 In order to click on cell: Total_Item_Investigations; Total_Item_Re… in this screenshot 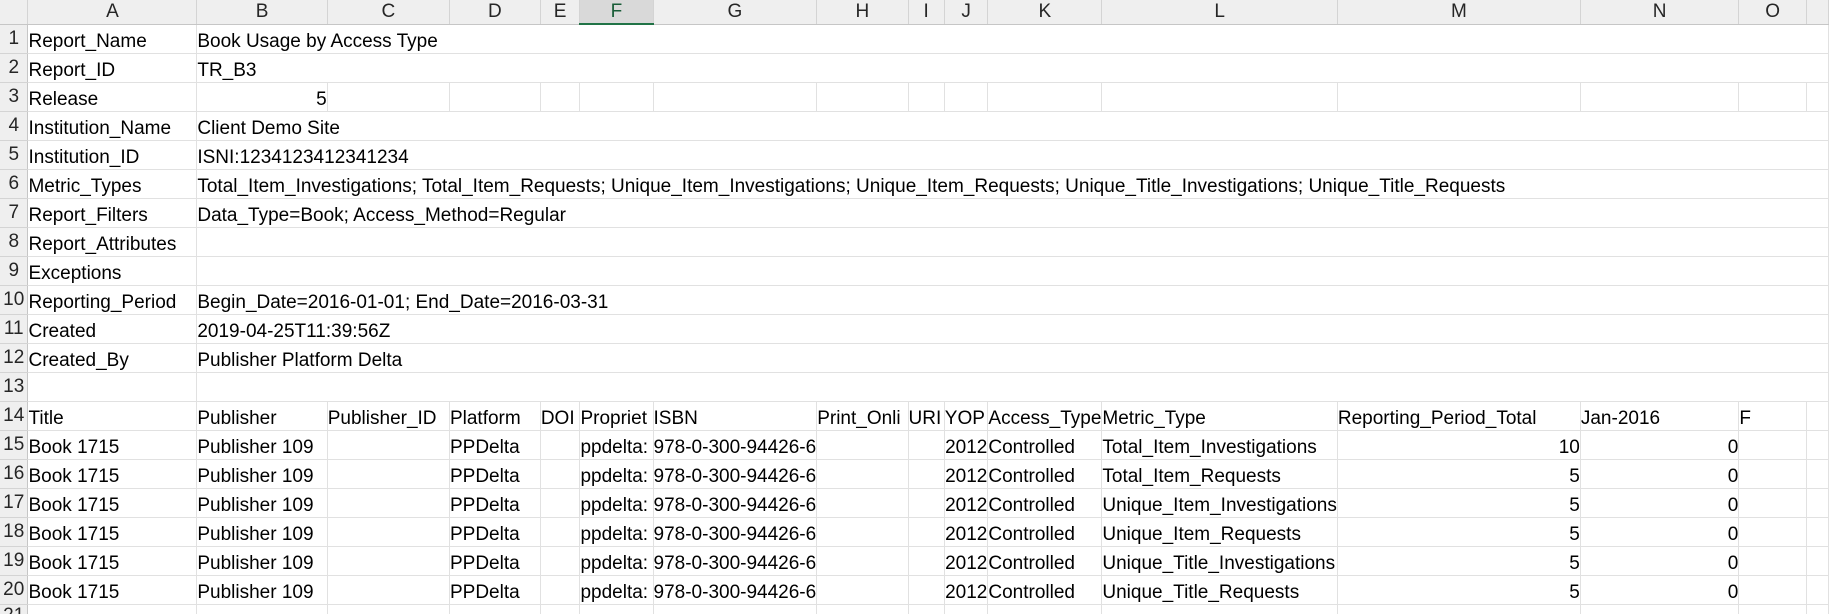, I will do `click(1012, 184)`.